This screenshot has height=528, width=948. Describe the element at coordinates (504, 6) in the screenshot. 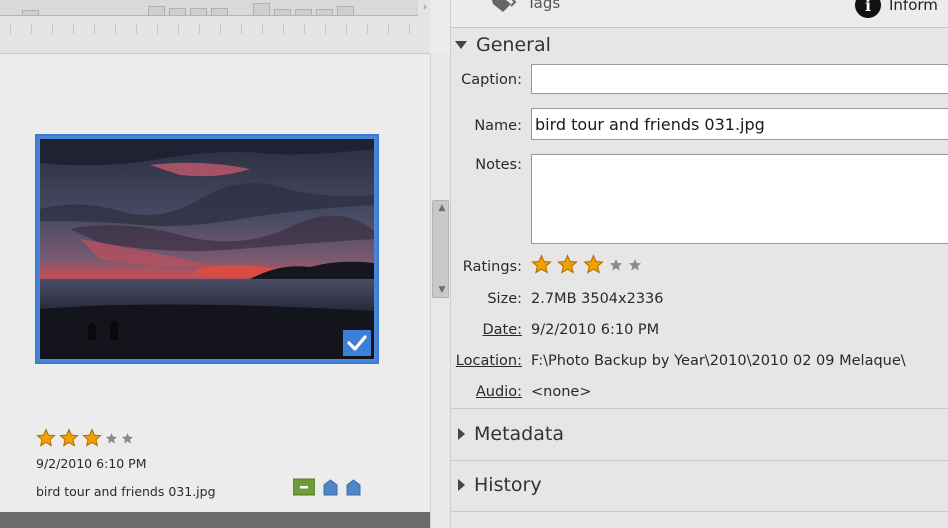

I see `tags-icon` at that location.